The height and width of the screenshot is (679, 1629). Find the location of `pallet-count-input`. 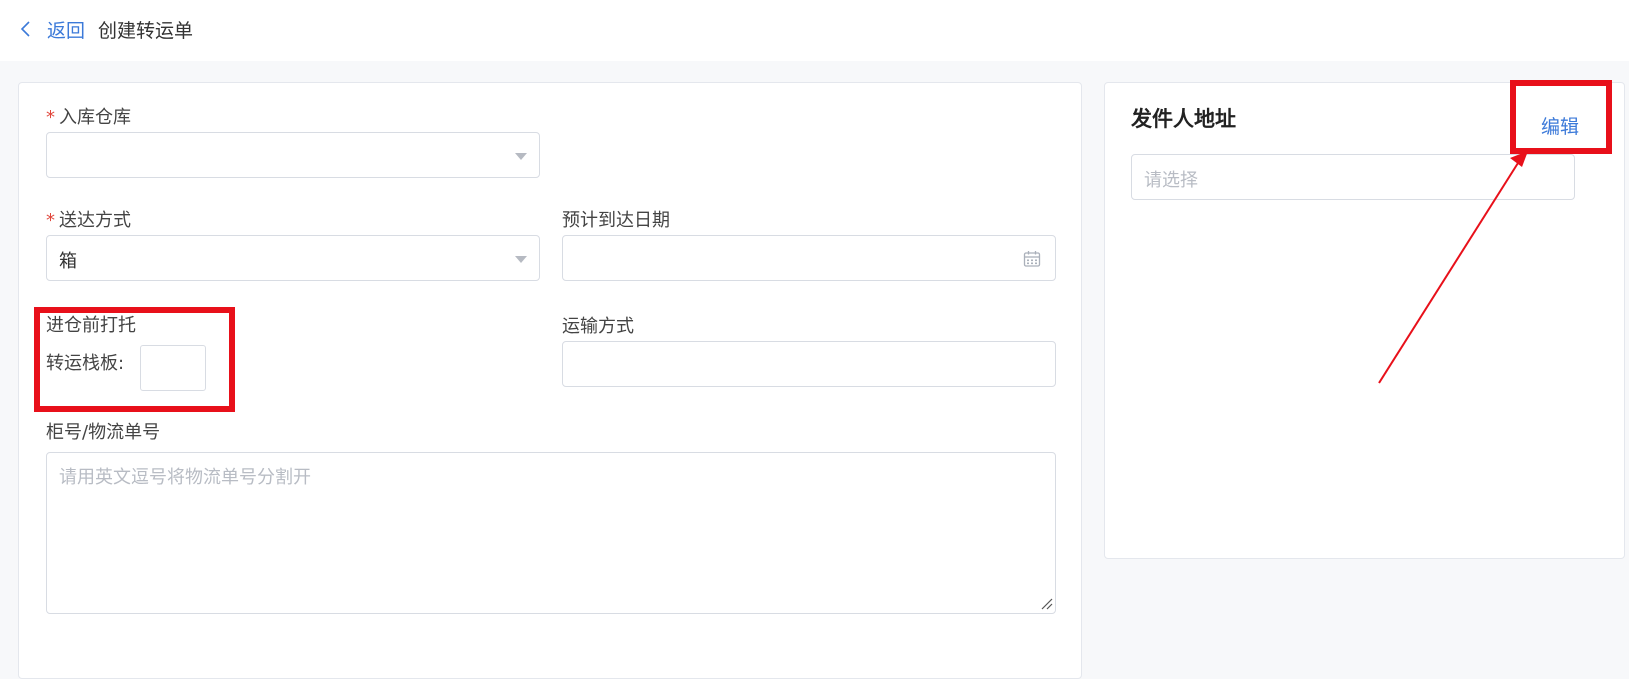

pallet-count-input is located at coordinates (173, 368).